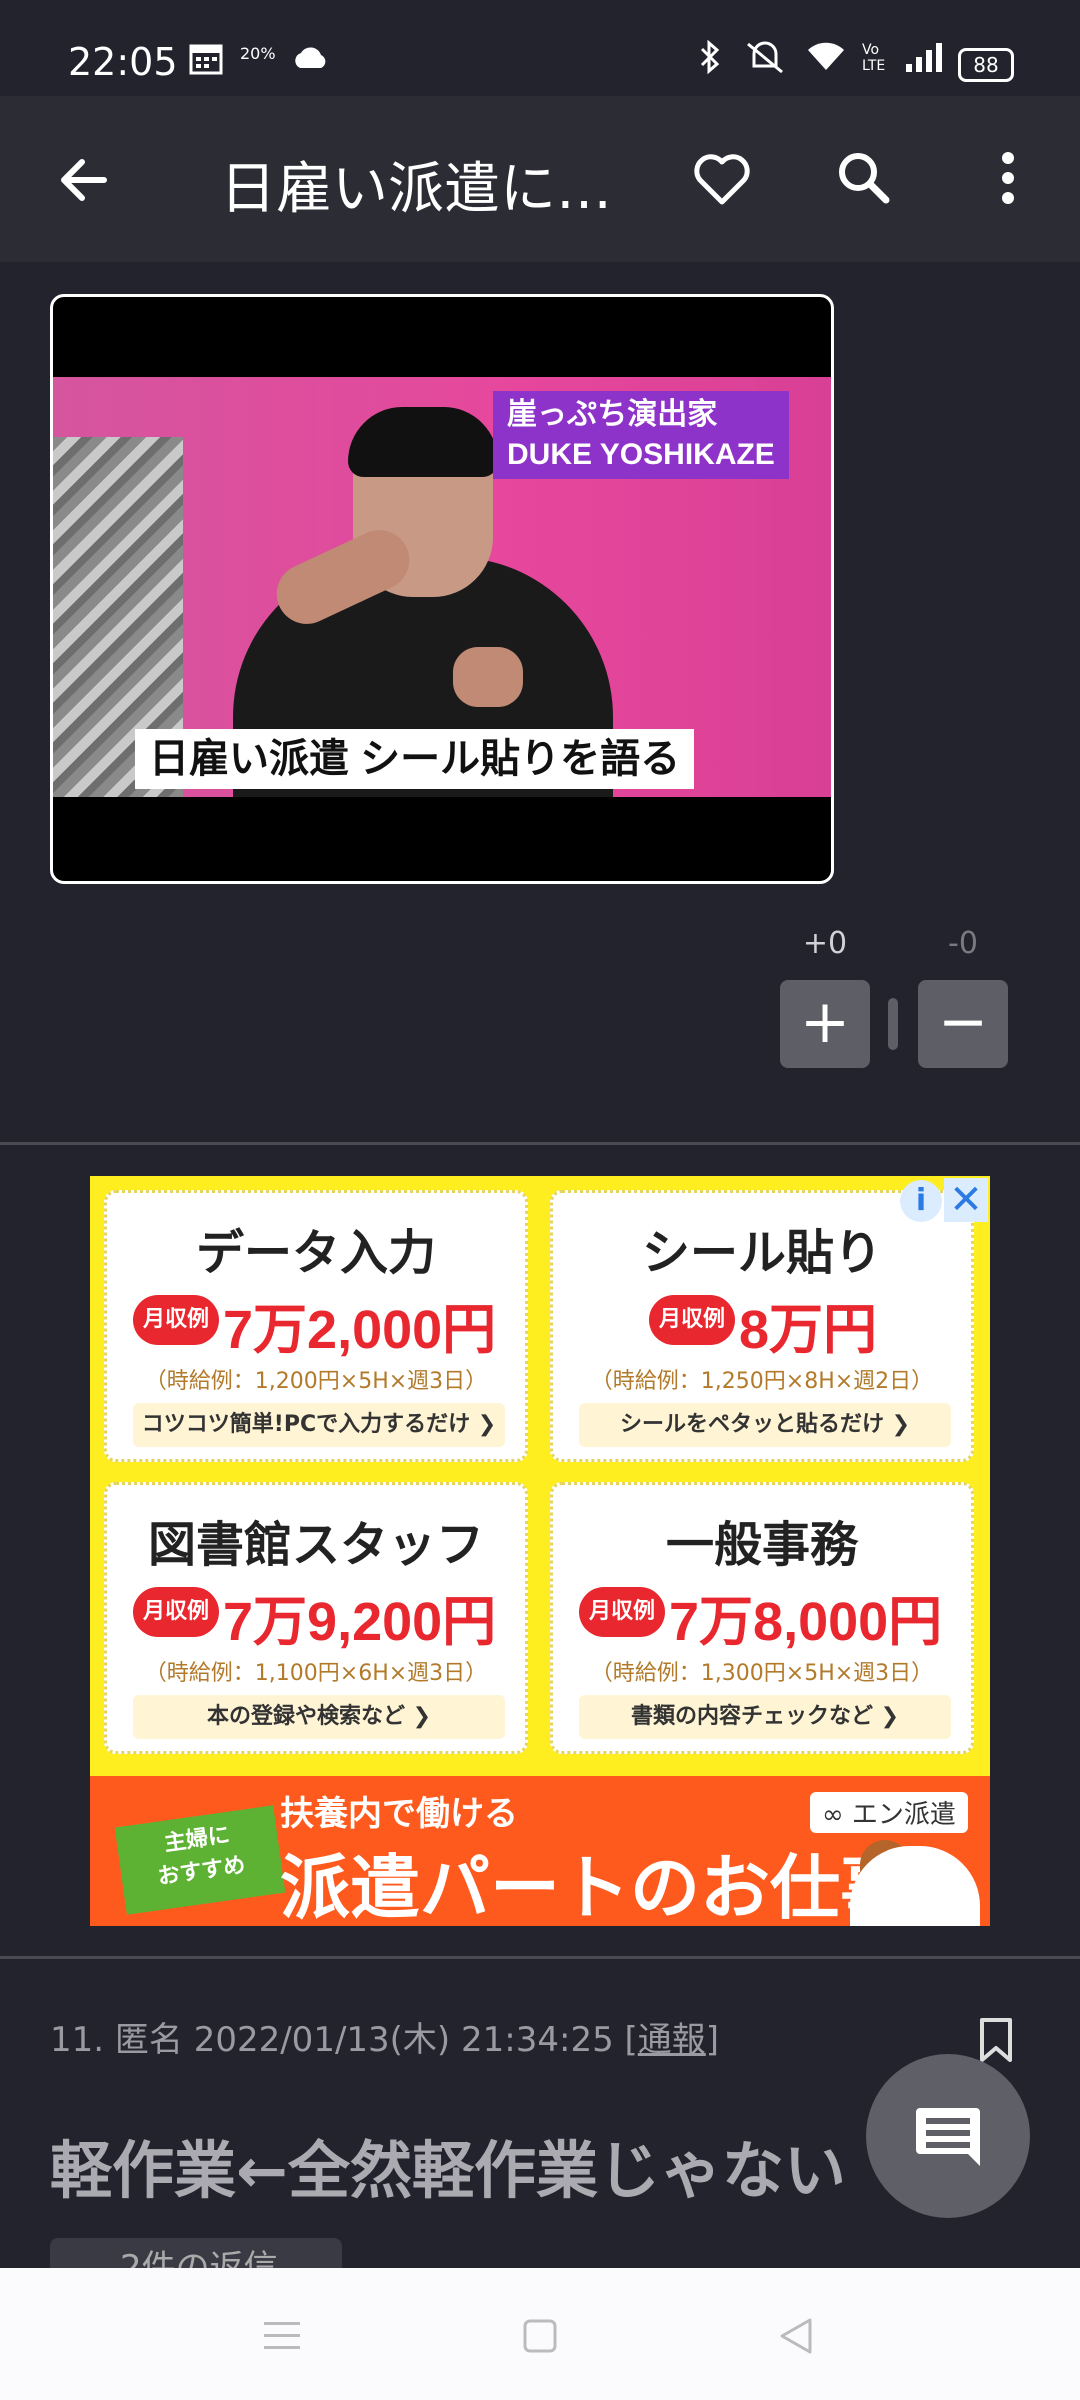 This screenshot has width=1080, height=2400. Describe the element at coordinates (765, 1717) in the screenshot. I see `ad-tag: 書類の内容チェックなど ❯` at that location.